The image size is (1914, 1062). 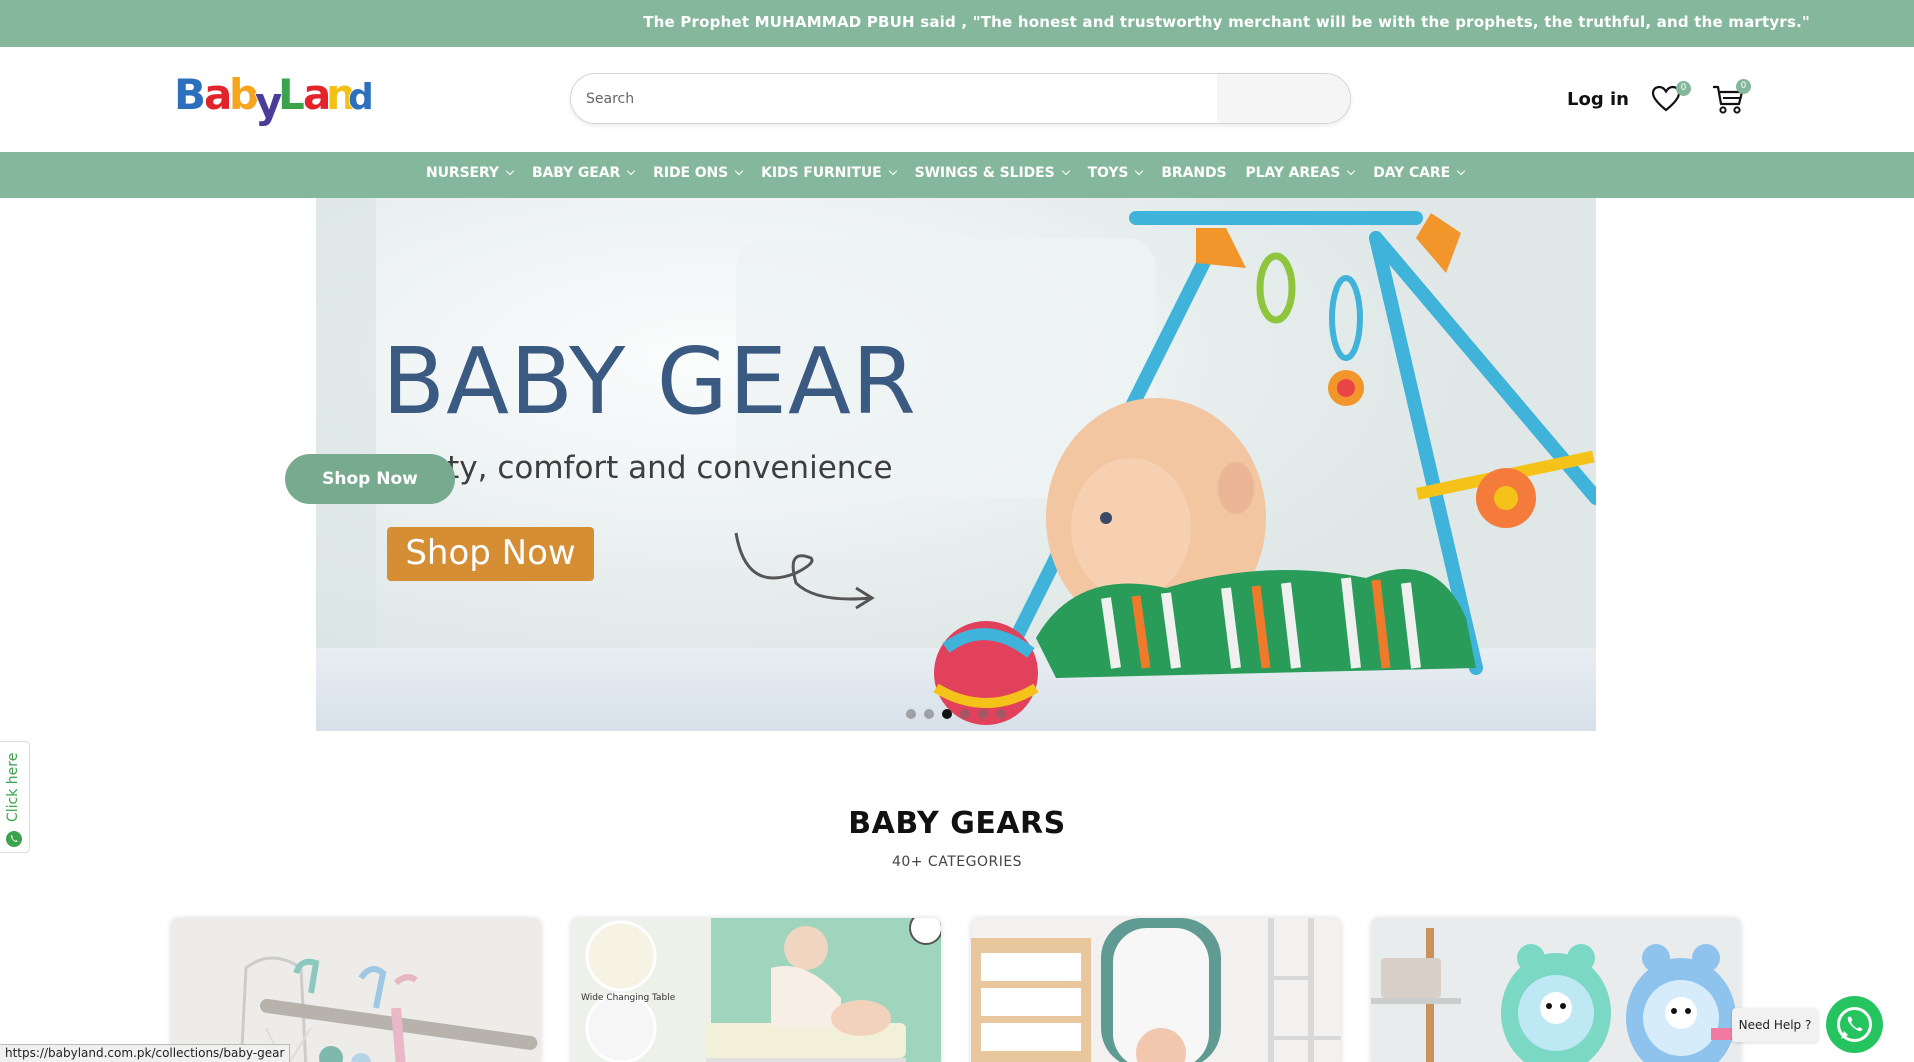 I want to click on nav-item-nursery: NURSERY, so click(x=470, y=173).